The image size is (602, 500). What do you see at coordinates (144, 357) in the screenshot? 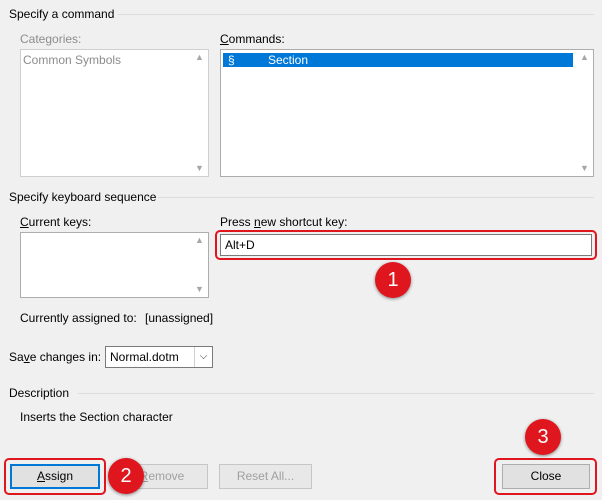
I see `save-changes-value: Normal.dotm` at bounding box center [144, 357].